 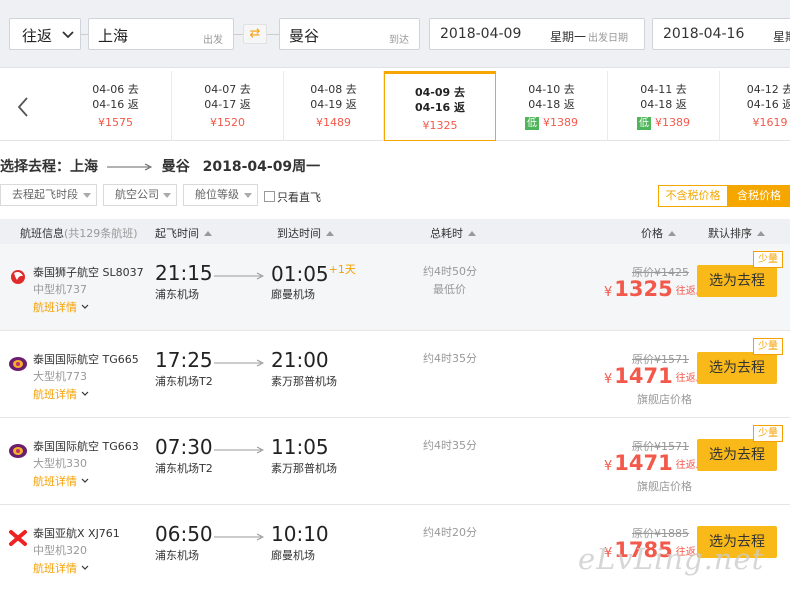 What do you see at coordinates (304, 468) in the screenshot?
I see `arrival-airport: 素万那普机场` at bounding box center [304, 468].